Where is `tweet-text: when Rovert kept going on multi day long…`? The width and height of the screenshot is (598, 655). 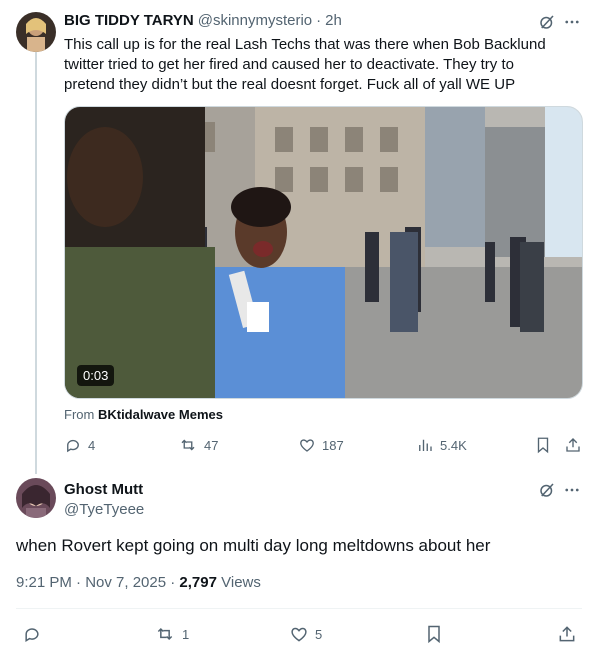
tweet-text: when Rovert kept going on multi day long… is located at coordinates (253, 545).